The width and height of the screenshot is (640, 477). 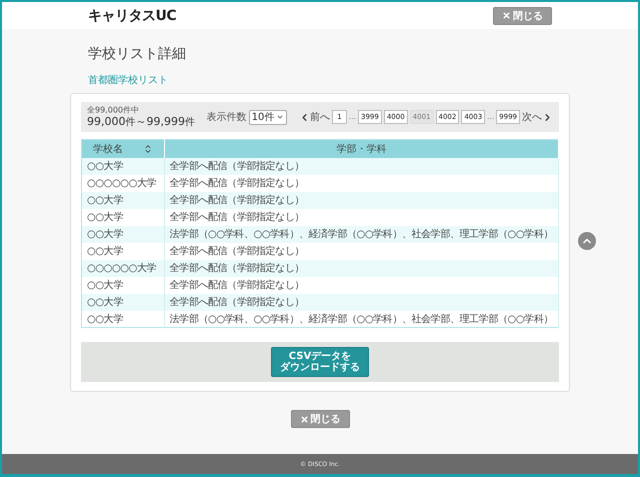 I want to click on csv-download-button: CSVデータを ダウンロードする, so click(x=320, y=362).